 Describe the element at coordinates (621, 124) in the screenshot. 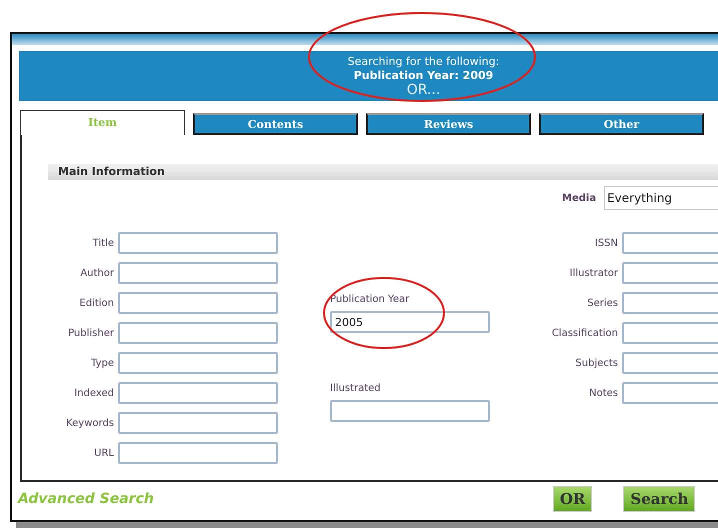

I see `tab: Other` at that location.